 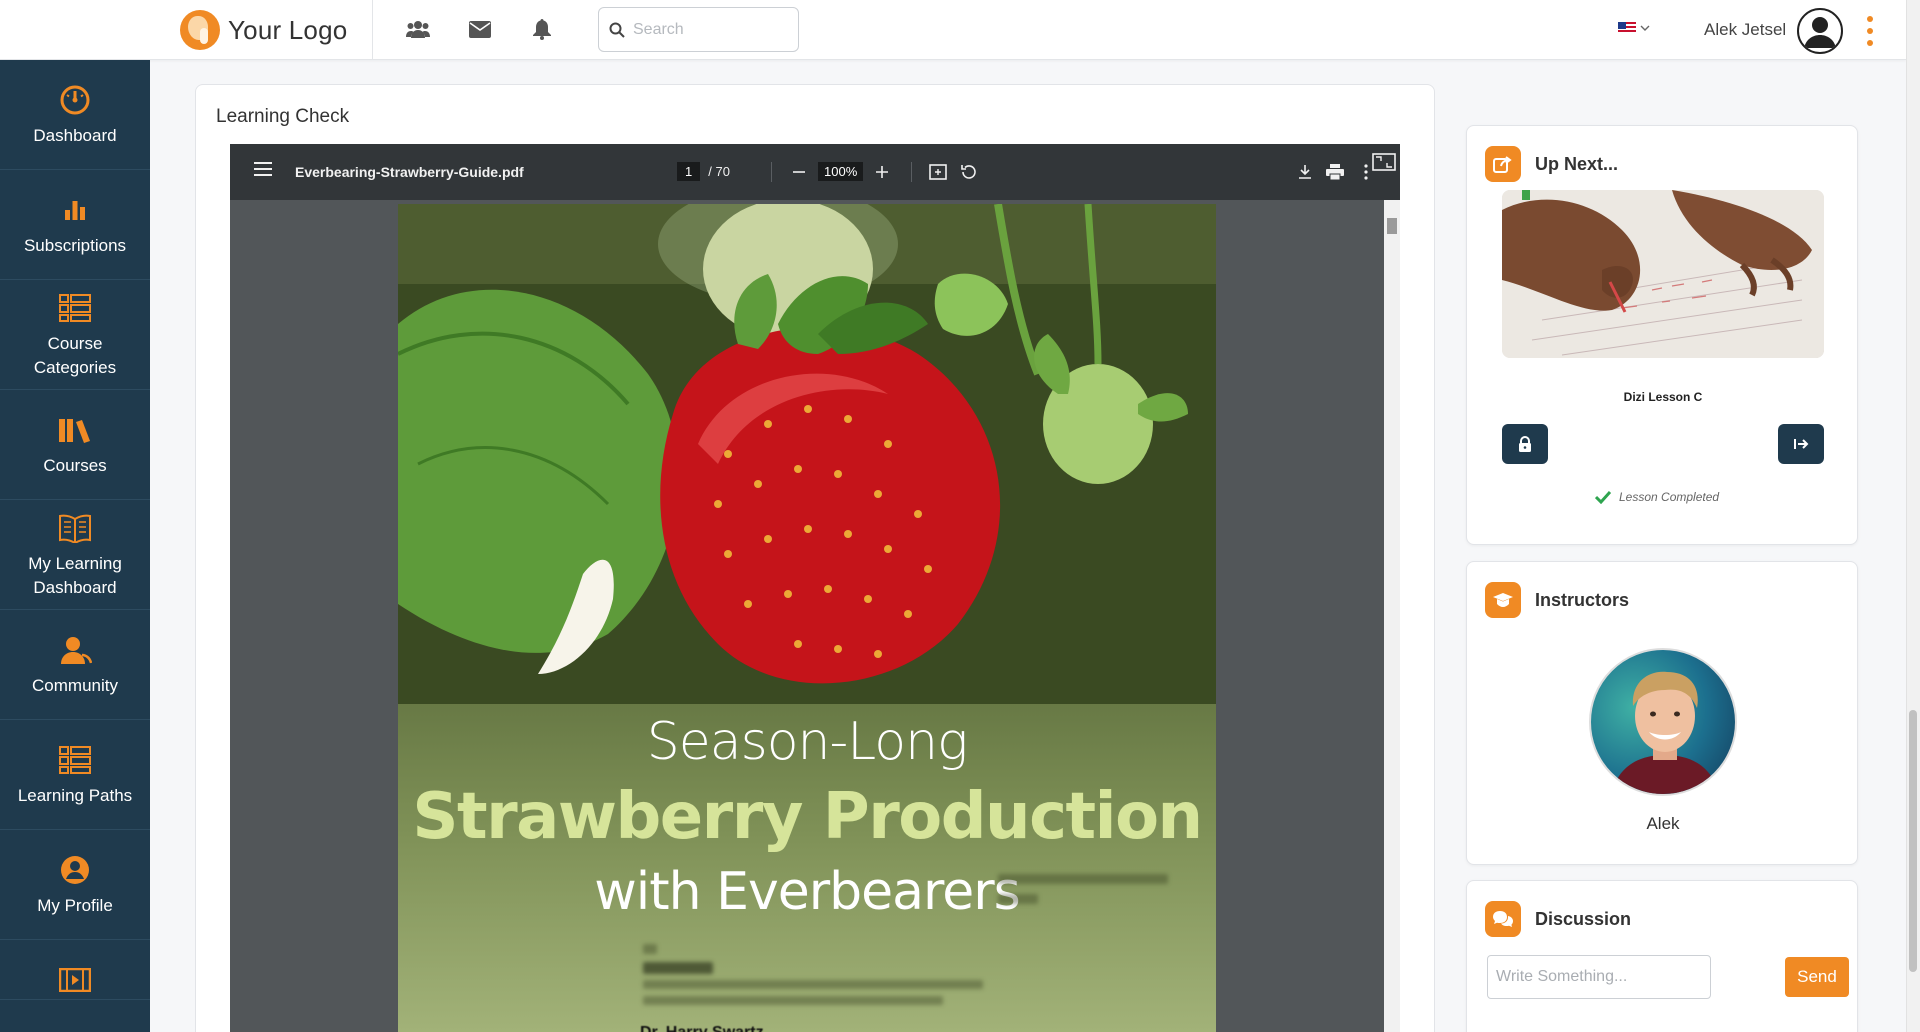 I want to click on mail-icon, so click(x=480, y=29).